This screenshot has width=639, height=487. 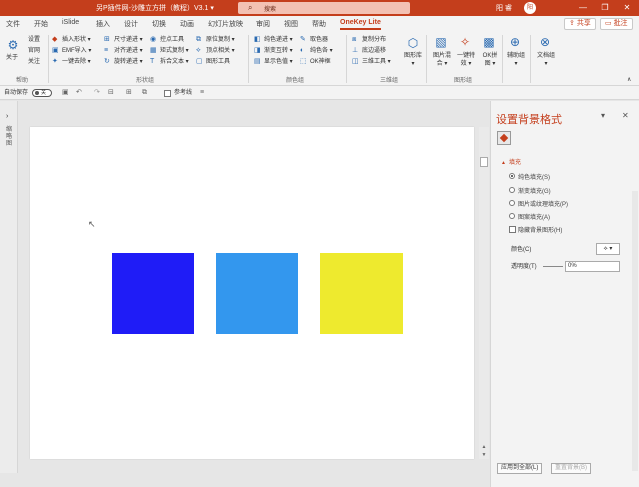 I want to click on pattern-fill-radio, so click(x=512, y=216).